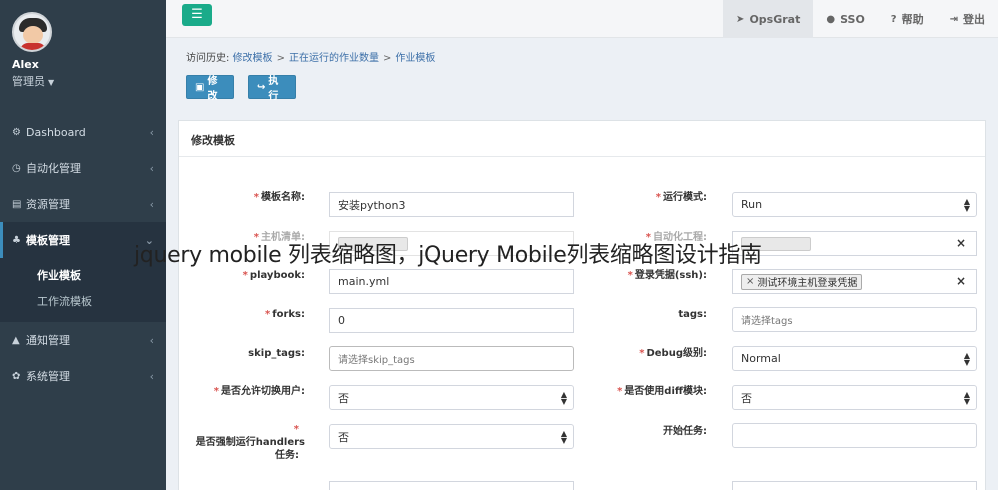 The width and height of the screenshot is (998, 490). Describe the element at coordinates (854, 243) in the screenshot. I see `auto-project-select: ×` at that location.